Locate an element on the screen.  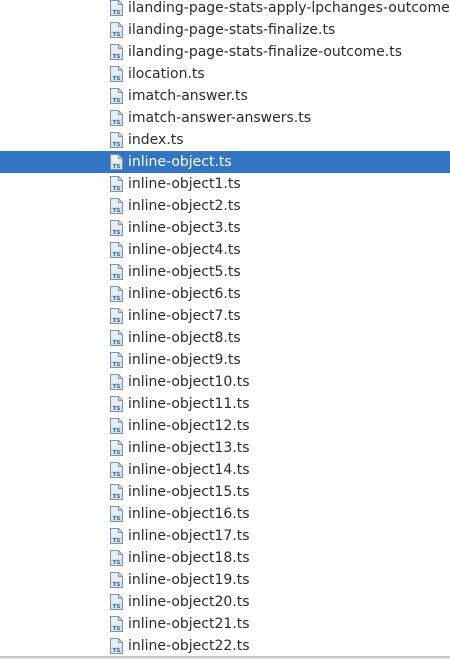
file-name-label: ilanding-page-stats-finalize.ts is located at coordinates (232, 30).